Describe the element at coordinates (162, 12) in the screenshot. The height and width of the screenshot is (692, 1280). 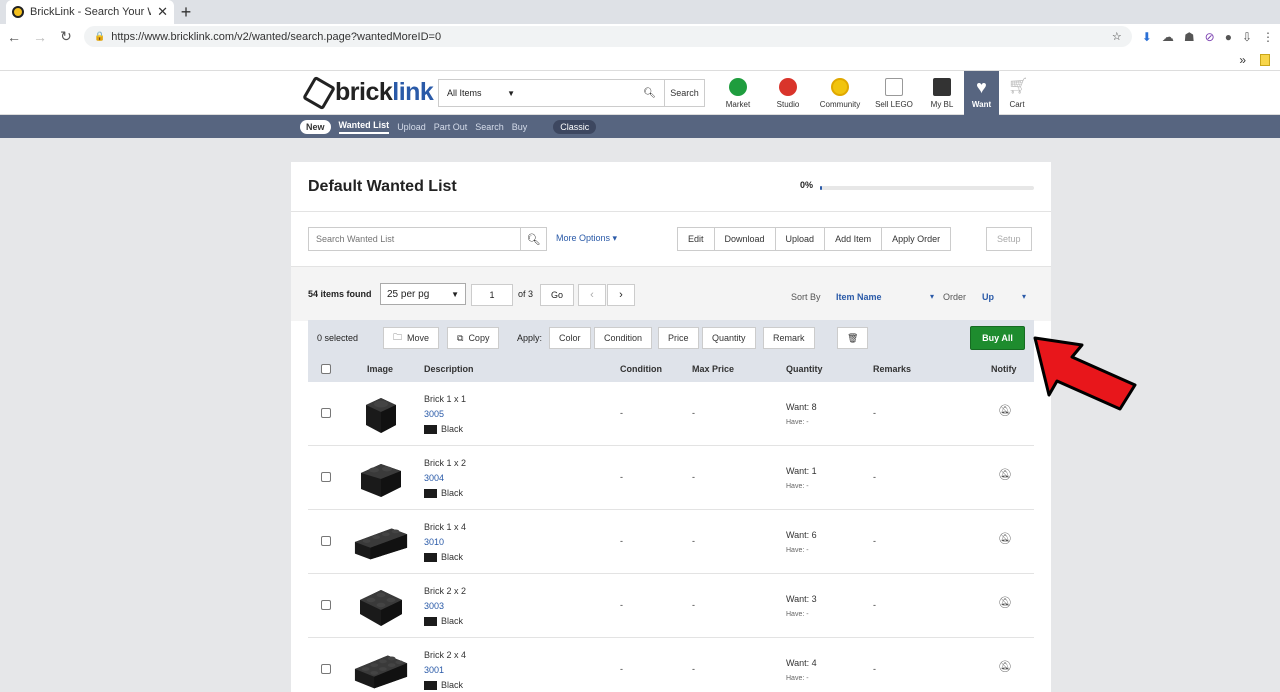
I see `close-tab-icon: ✕` at that location.